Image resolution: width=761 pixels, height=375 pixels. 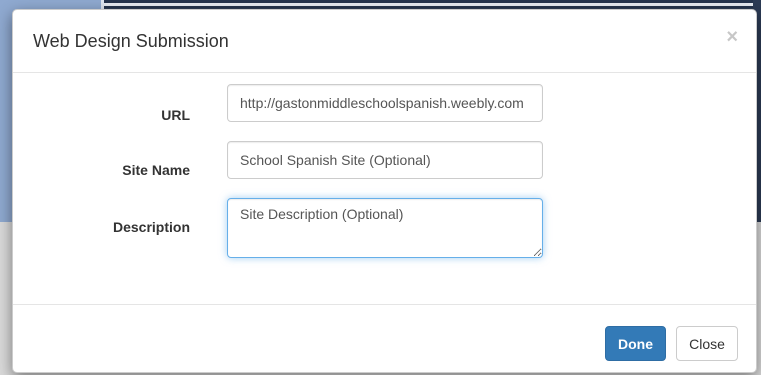 What do you see at coordinates (707, 343) in the screenshot?
I see `close-button: Close` at bounding box center [707, 343].